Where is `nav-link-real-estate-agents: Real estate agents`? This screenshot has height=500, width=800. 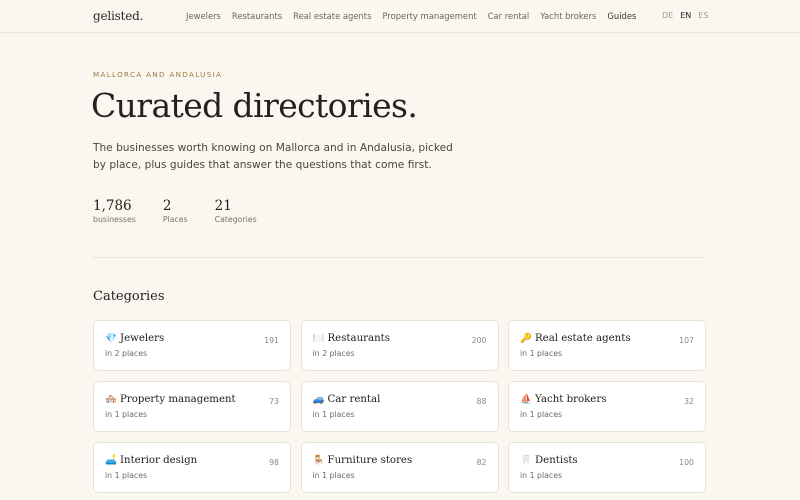 nav-link-real-estate-agents: Real estate agents is located at coordinates (332, 16).